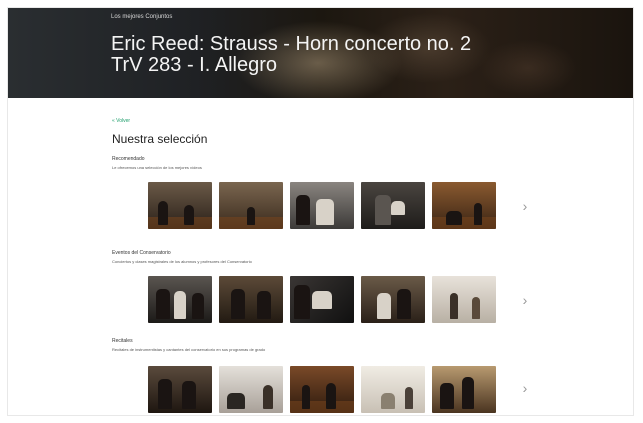 This screenshot has width=643, height=423. What do you see at coordinates (128, 159) in the screenshot?
I see `row-title-recommended: Recomendado` at bounding box center [128, 159].